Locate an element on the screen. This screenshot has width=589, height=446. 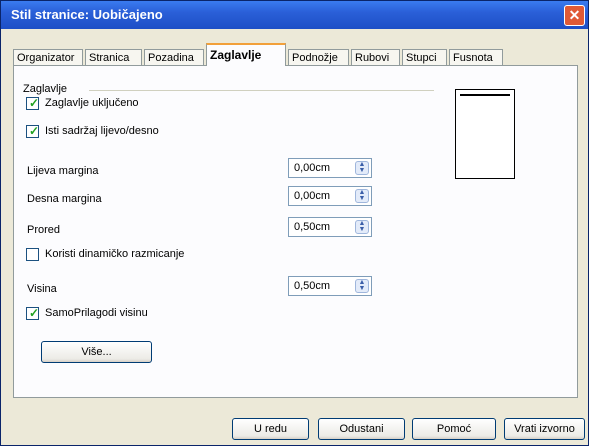
tab-zaglavlje: Zaglavlje is located at coordinates (246, 54).